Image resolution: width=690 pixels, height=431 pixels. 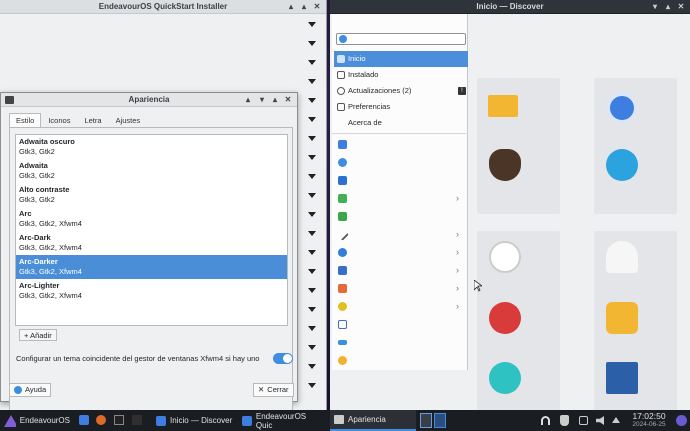 I want to click on file-manager-icon, so click(x=84, y=420).